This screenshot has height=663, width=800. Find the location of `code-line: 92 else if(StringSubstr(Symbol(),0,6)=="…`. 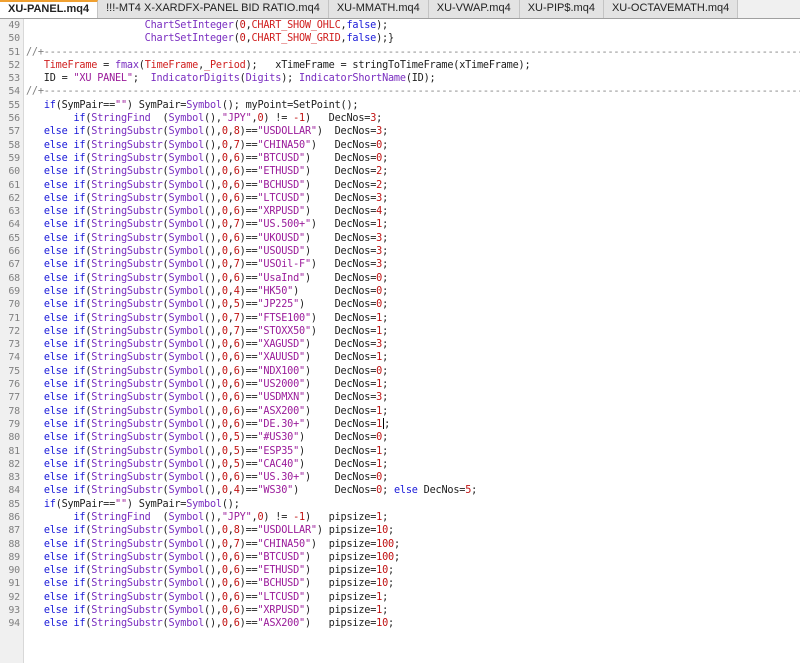

code-line: 92 else if(StringSubstr(Symbol(),0,6)=="… is located at coordinates (400, 597).